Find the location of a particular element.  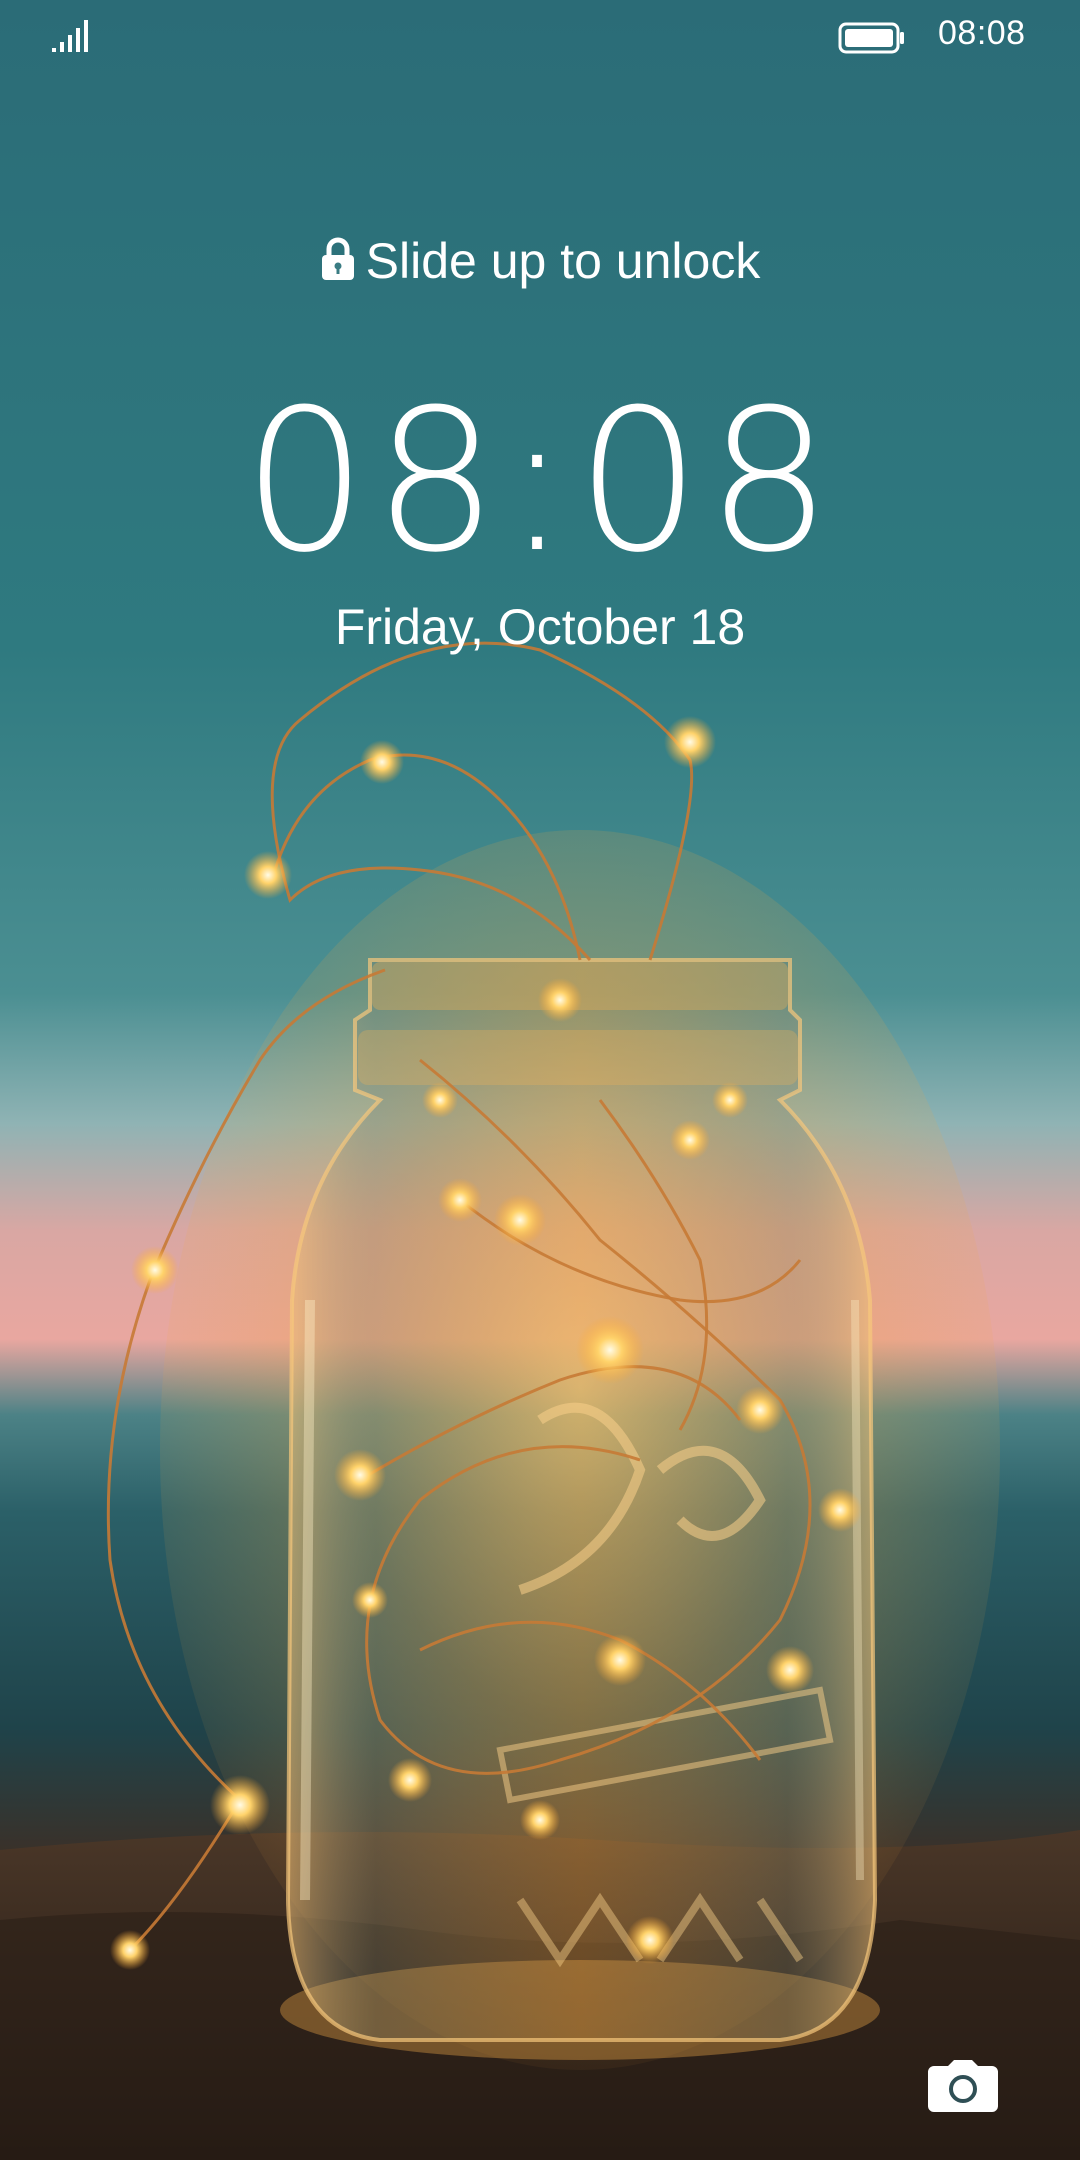

lock-icon is located at coordinates (337, 258).